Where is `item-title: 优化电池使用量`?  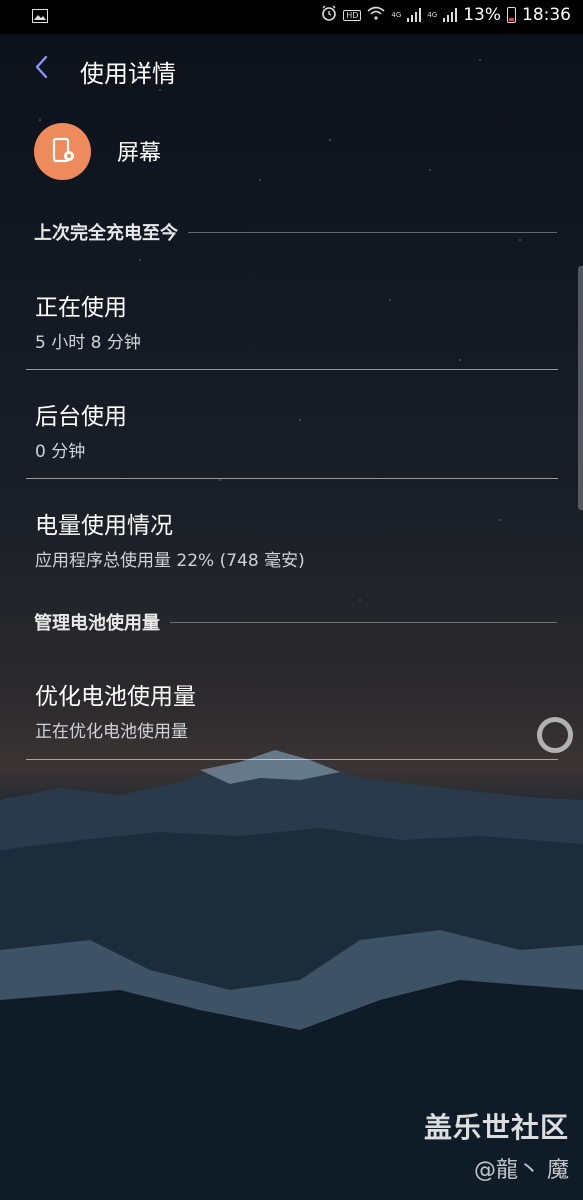
item-title: 优化电池使用量 is located at coordinates (115, 697).